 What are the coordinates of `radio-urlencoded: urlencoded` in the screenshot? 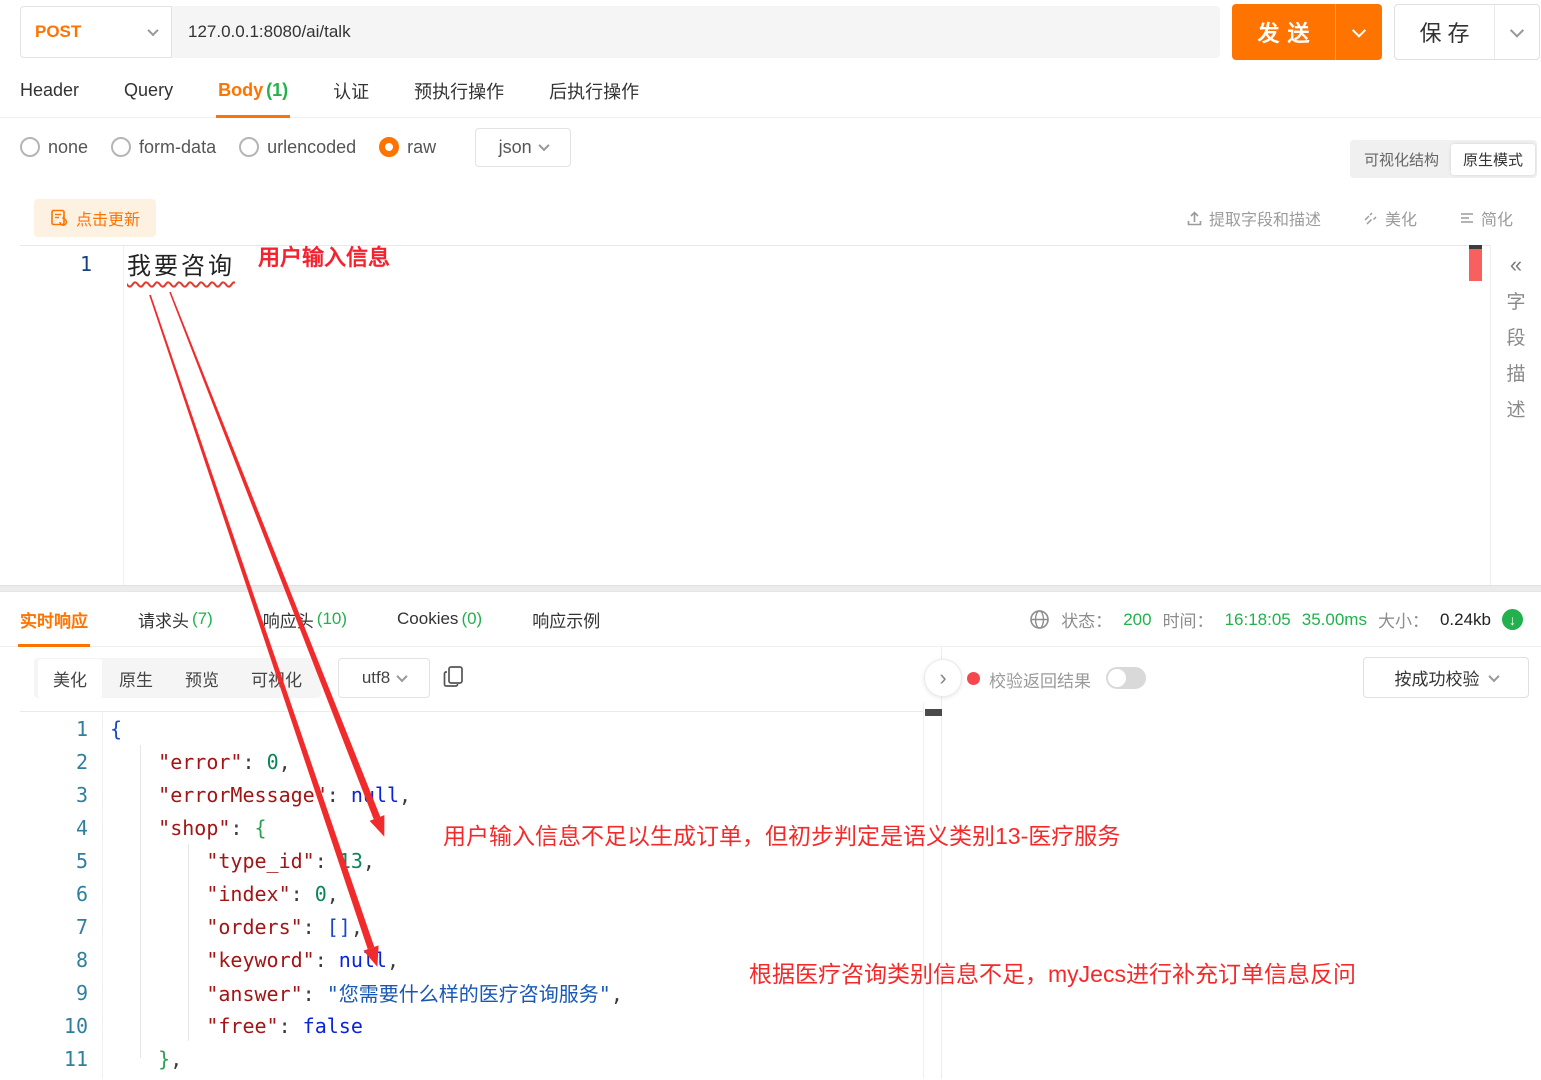 It's located at (297, 147).